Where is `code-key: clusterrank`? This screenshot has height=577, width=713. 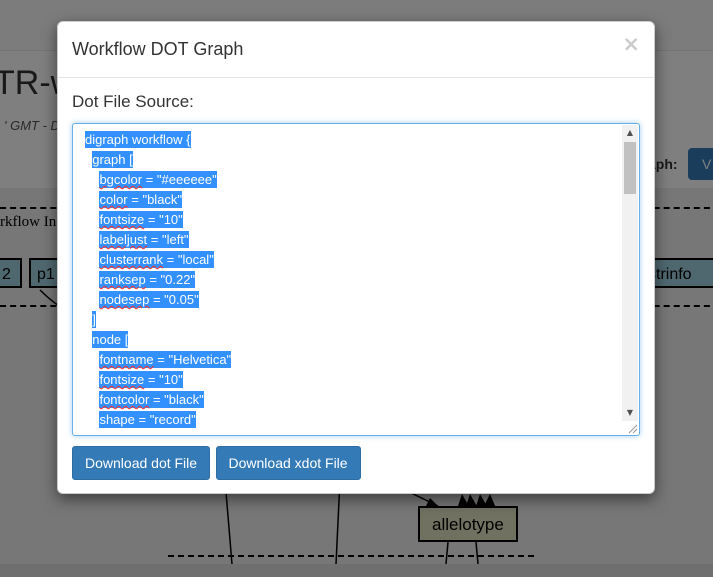
code-key: clusterrank is located at coordinates (131, 259).